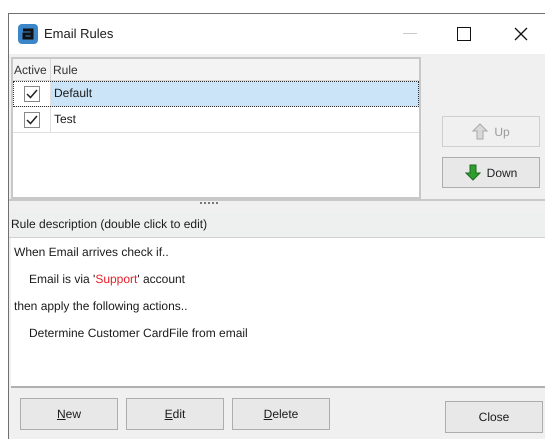  I want to click on action-button: New, so click(69, 414).